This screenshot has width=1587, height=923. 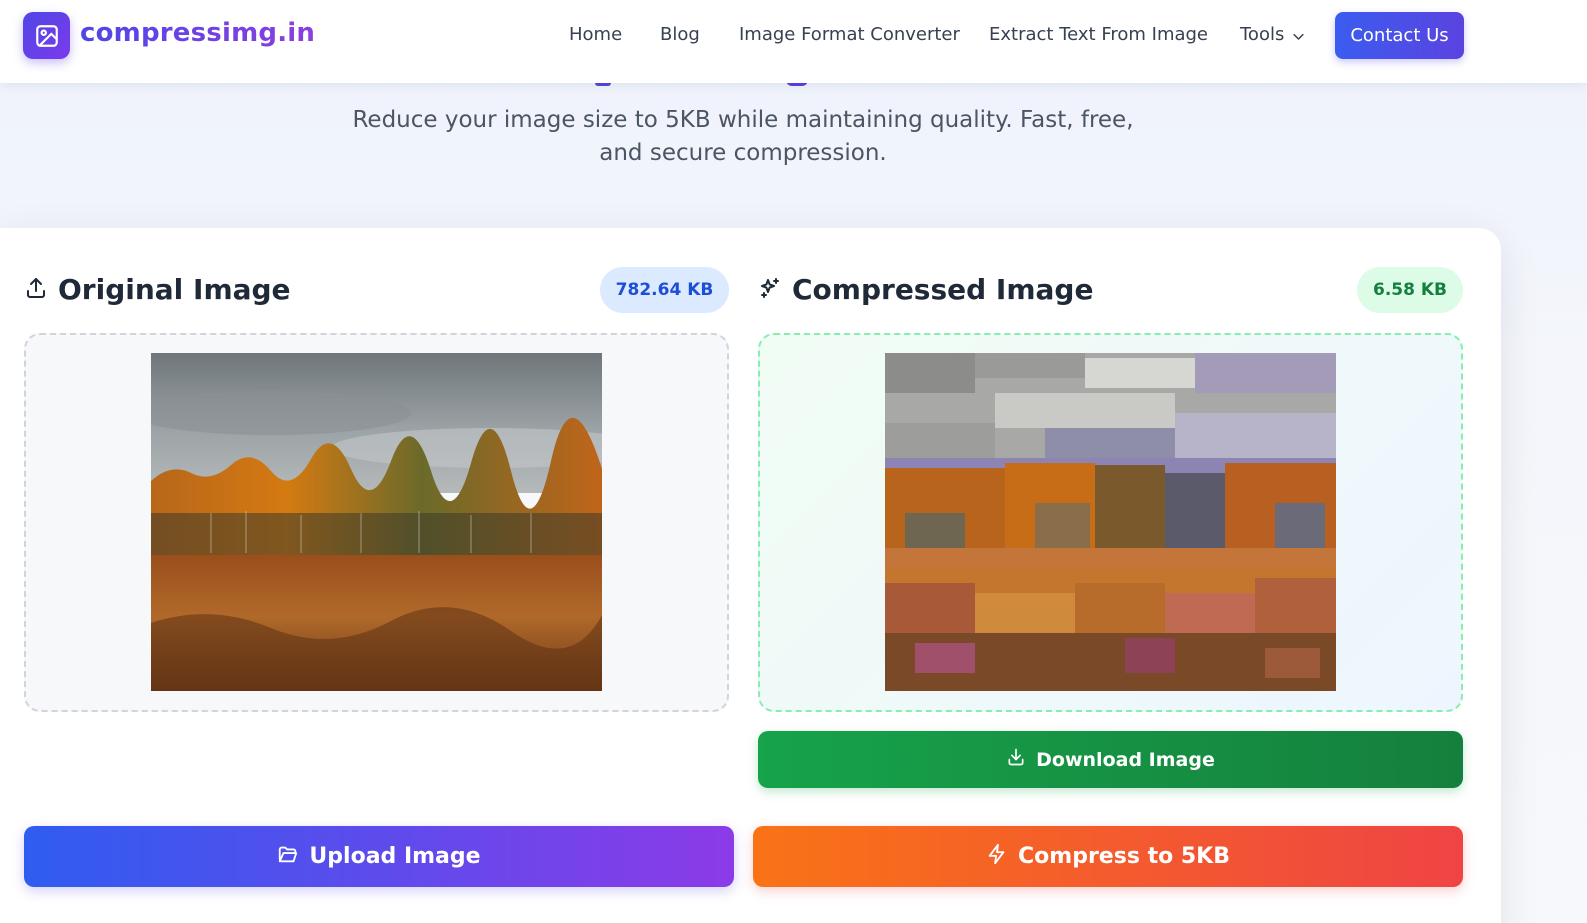 I want to click on download-icon, so click(x=1016, y=759).